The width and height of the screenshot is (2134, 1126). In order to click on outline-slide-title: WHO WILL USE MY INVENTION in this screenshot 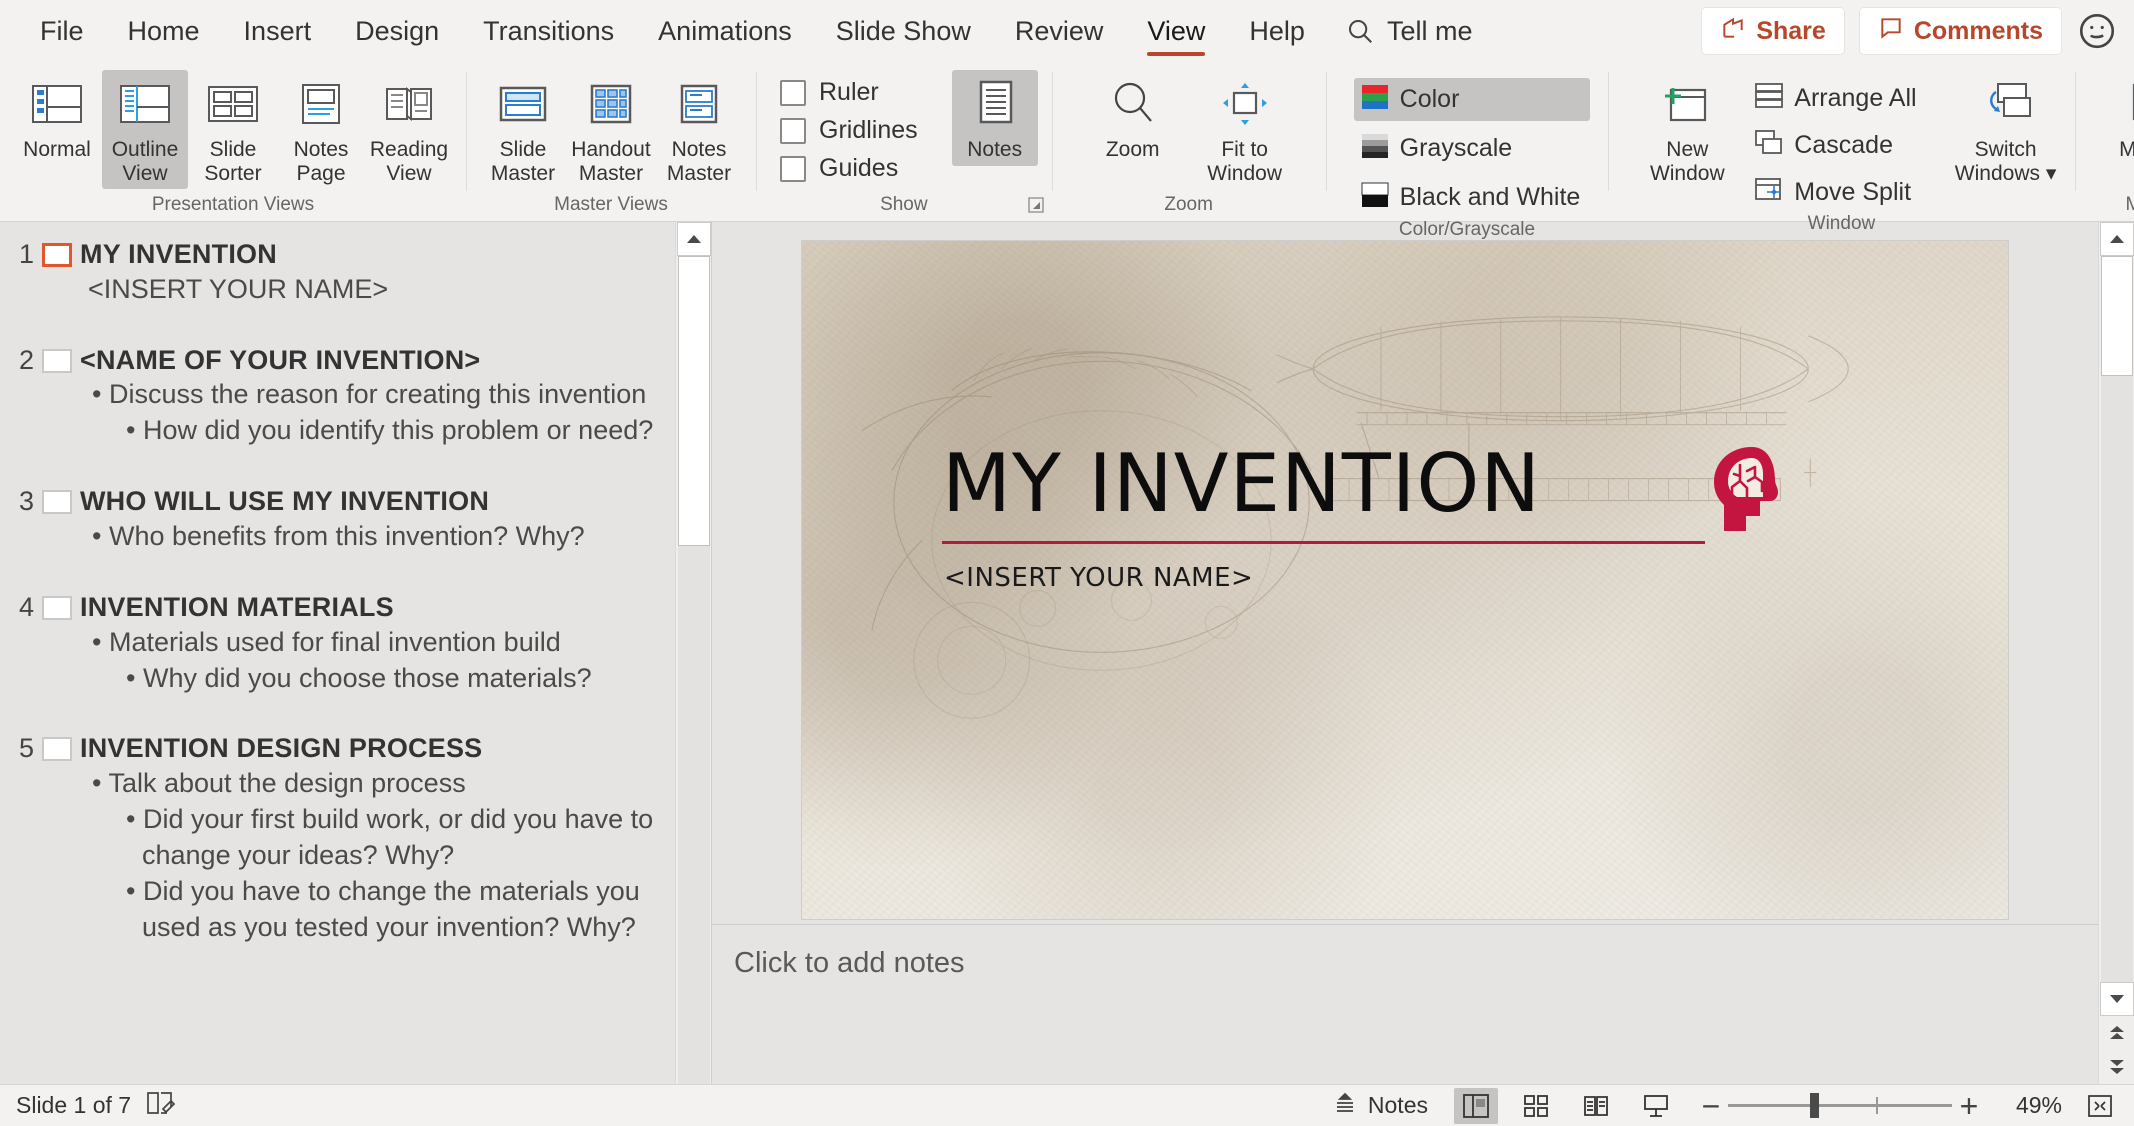, I will do `click(284, 502)`.